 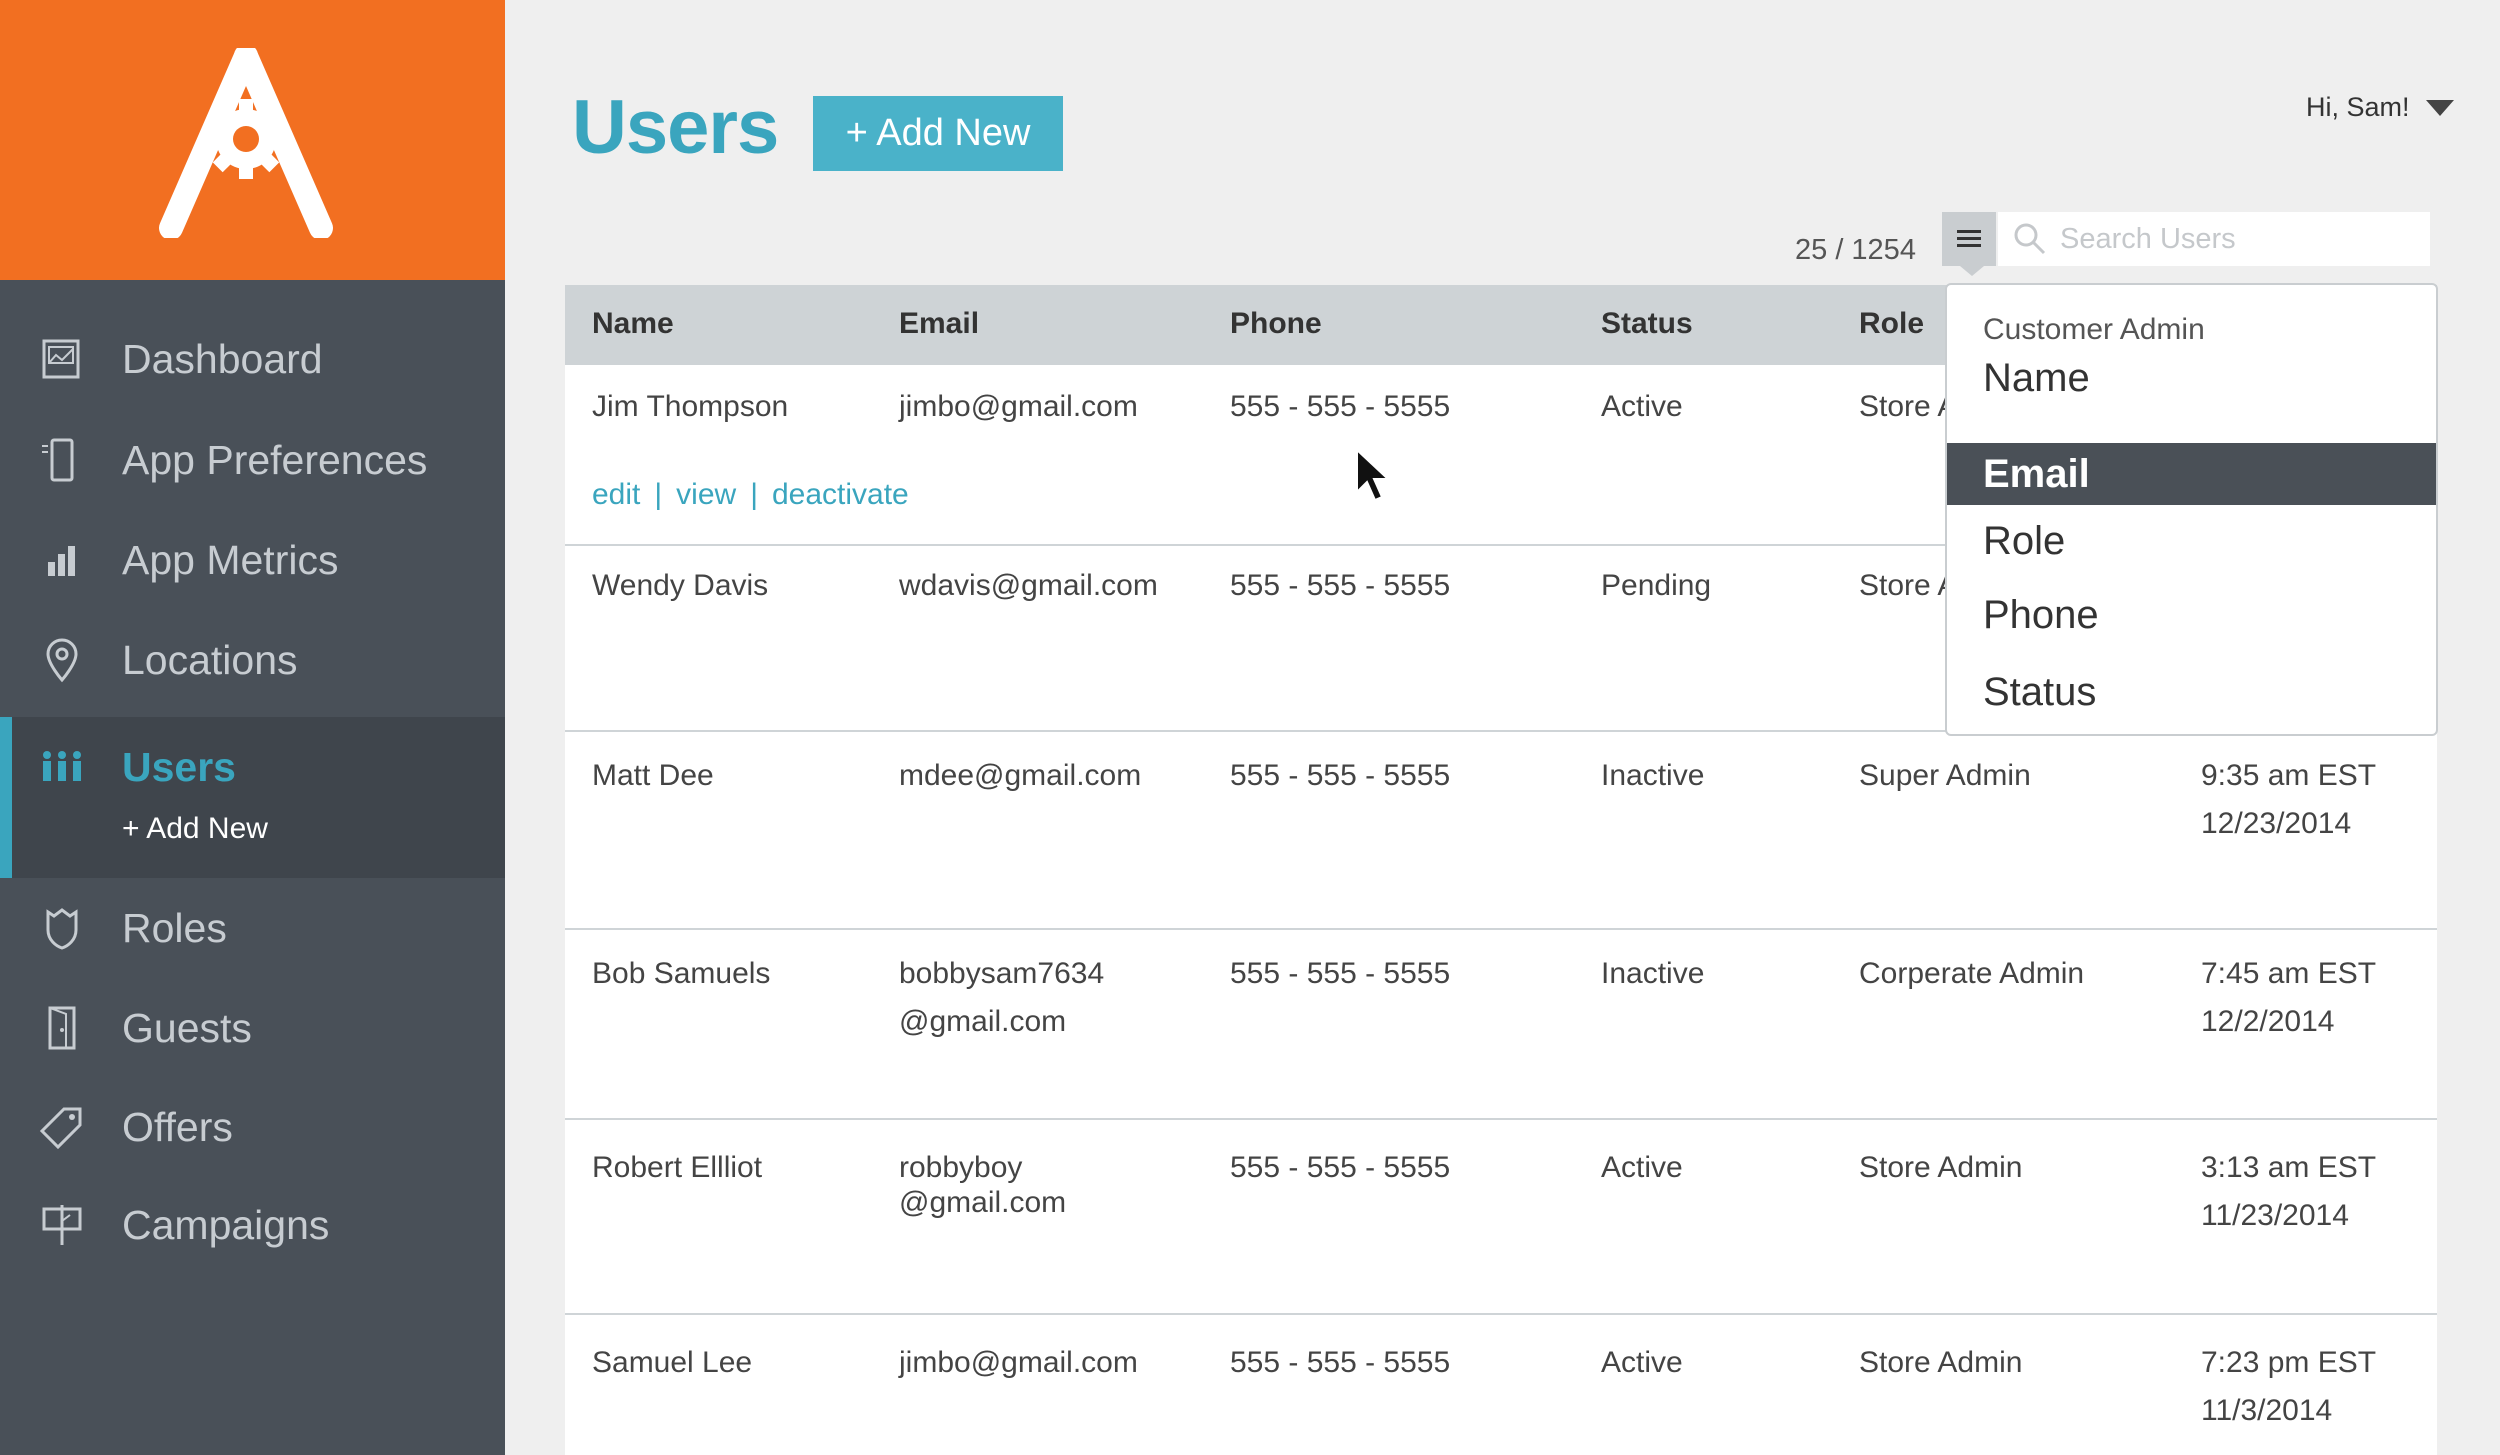 I want to click on sidebar-item-label: Offers, so click(x=177, y=1126).